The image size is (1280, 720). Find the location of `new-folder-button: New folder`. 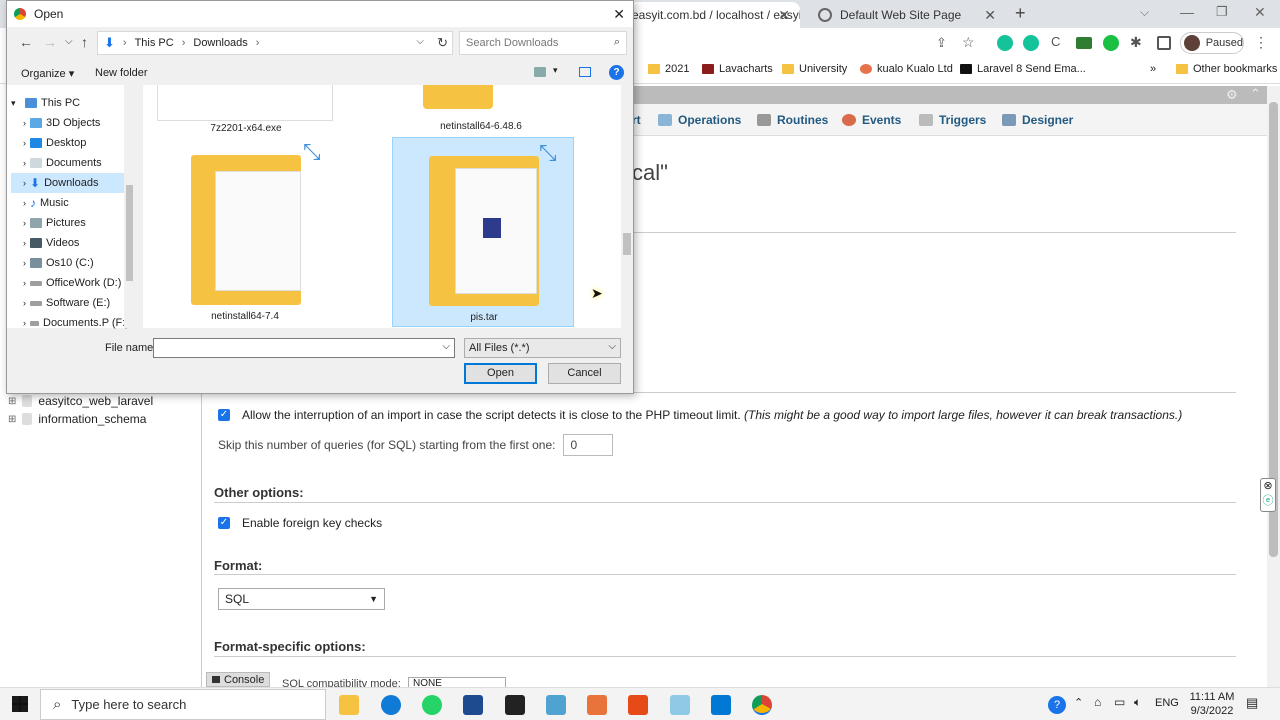

new-folder-button: New folder is located at coordinates (121, 73).